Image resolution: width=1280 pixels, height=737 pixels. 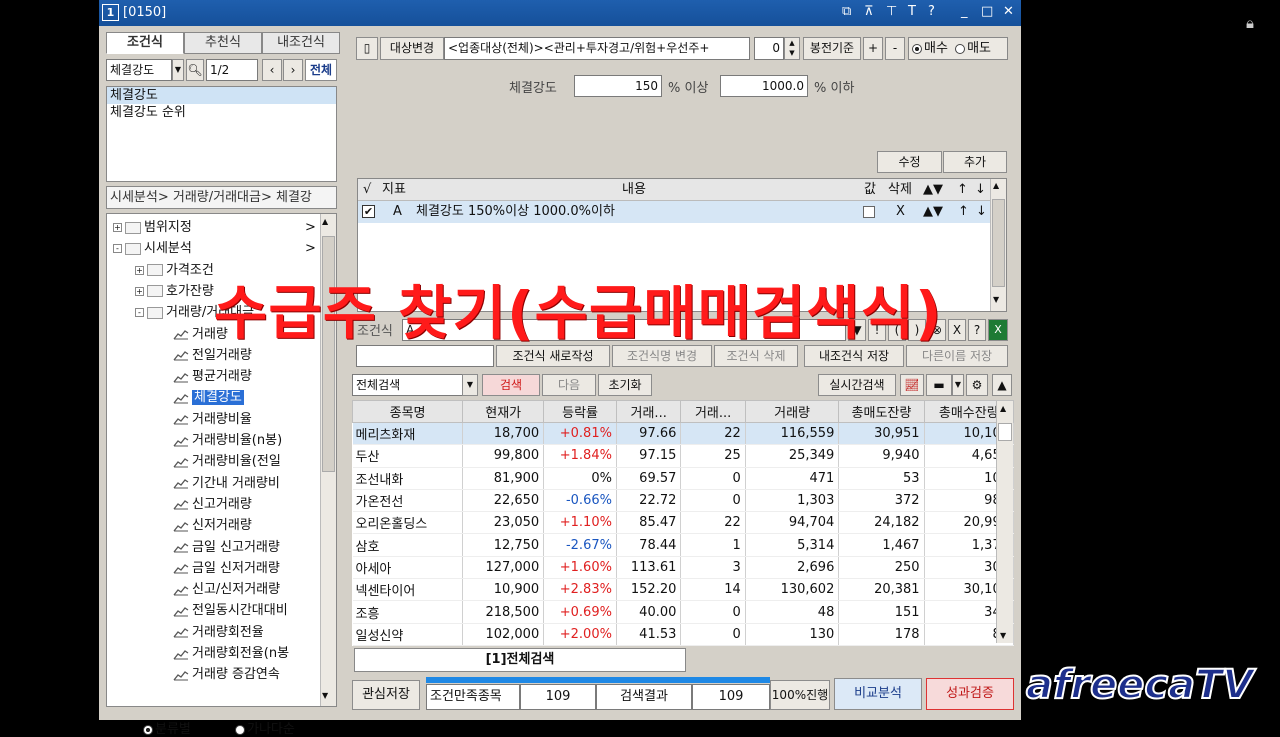 What do you see at coordinates (195, 70) in the screenshot?
I see `search-icon: 🔍︎` at bounding box center [195, 70].